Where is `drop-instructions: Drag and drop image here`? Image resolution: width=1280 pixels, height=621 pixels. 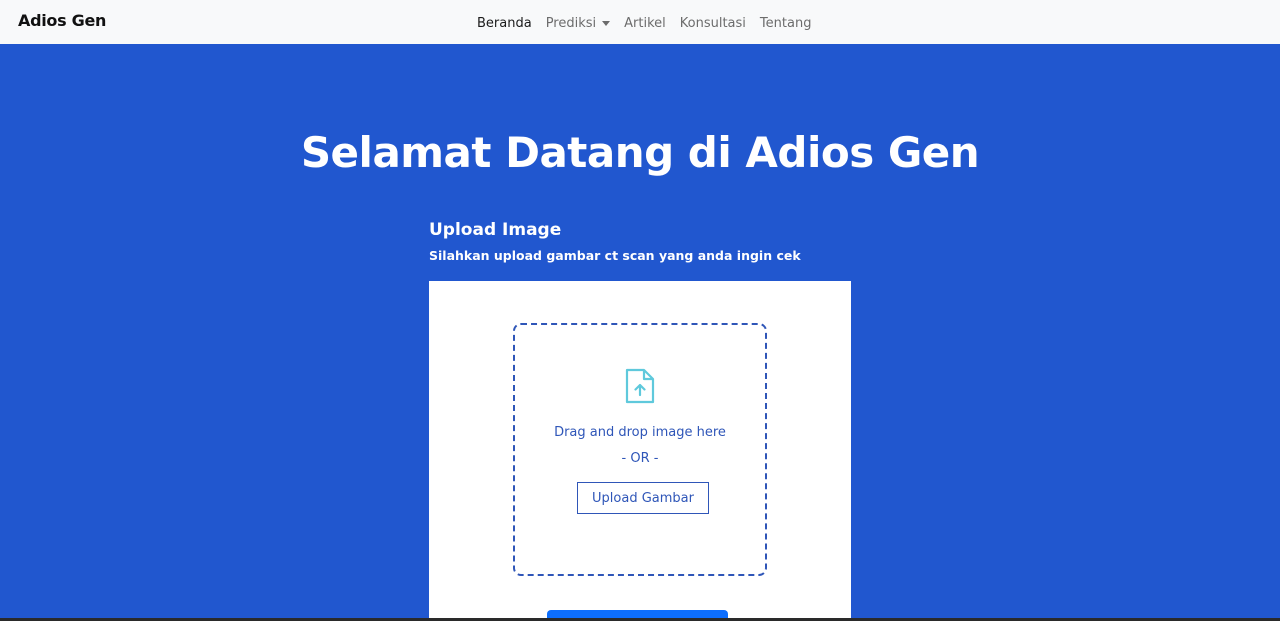 drop-instructions: Drag and drop image here is located at coordinates (640, 432).